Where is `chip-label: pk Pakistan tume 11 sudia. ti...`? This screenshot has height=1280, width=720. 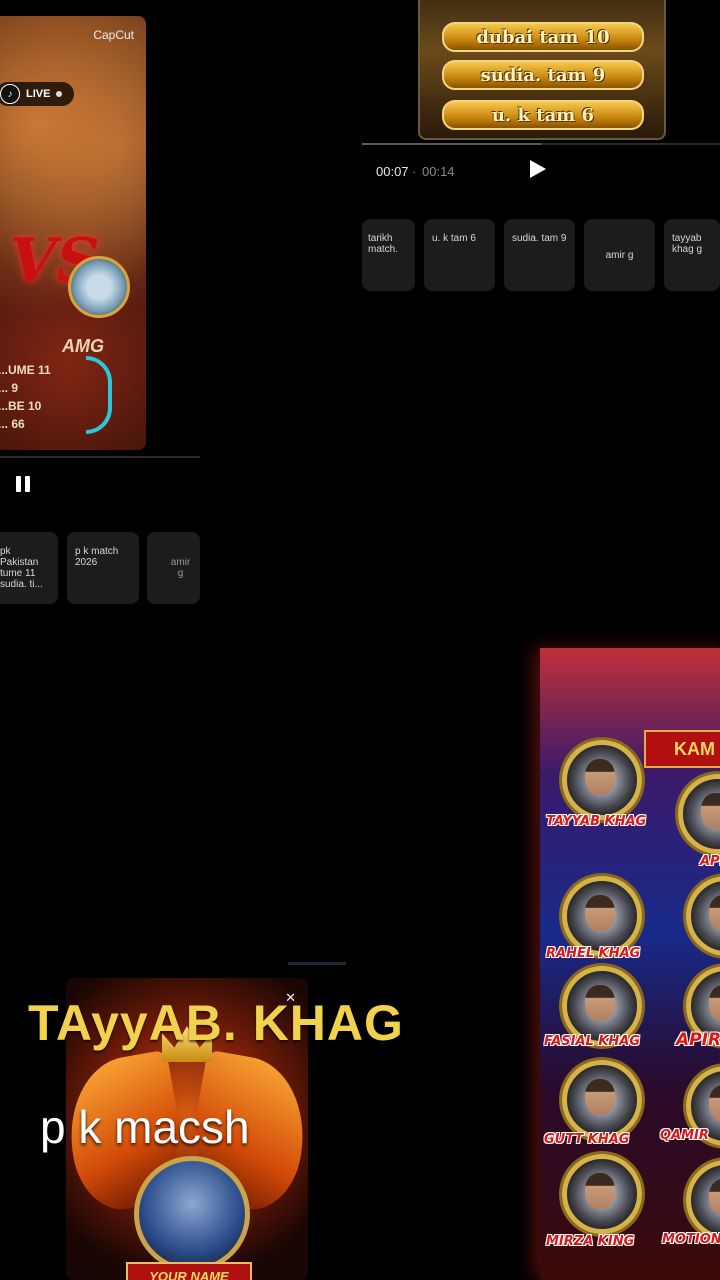 chip-label: pk Pakistan tume 11 sudia. ti... is located at coordinates (21, 568).